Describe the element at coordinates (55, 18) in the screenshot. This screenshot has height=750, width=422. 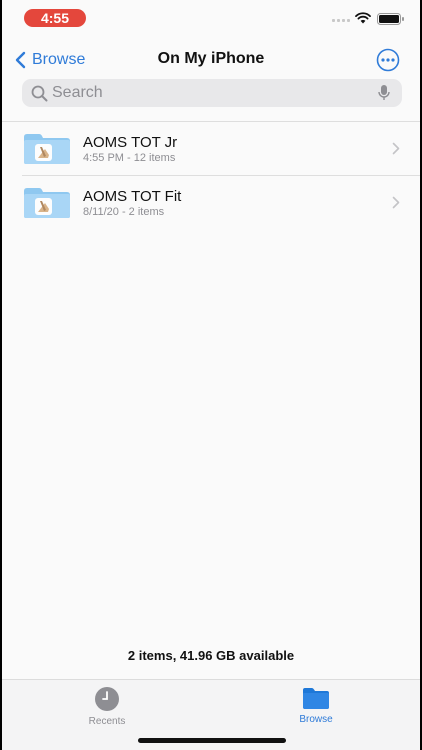
I see `status-time: 4:55` at that location.